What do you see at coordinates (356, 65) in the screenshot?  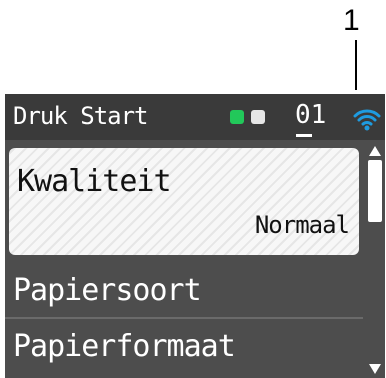 I see `callout-line` at bounding box center [356, 65].